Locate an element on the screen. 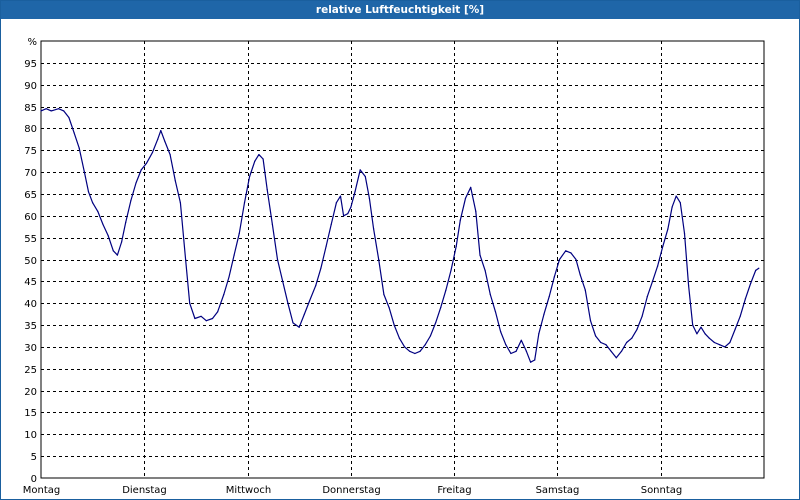 The image size is (800, 500). y-tick-label: 80 is located at coordinates (30, 129).